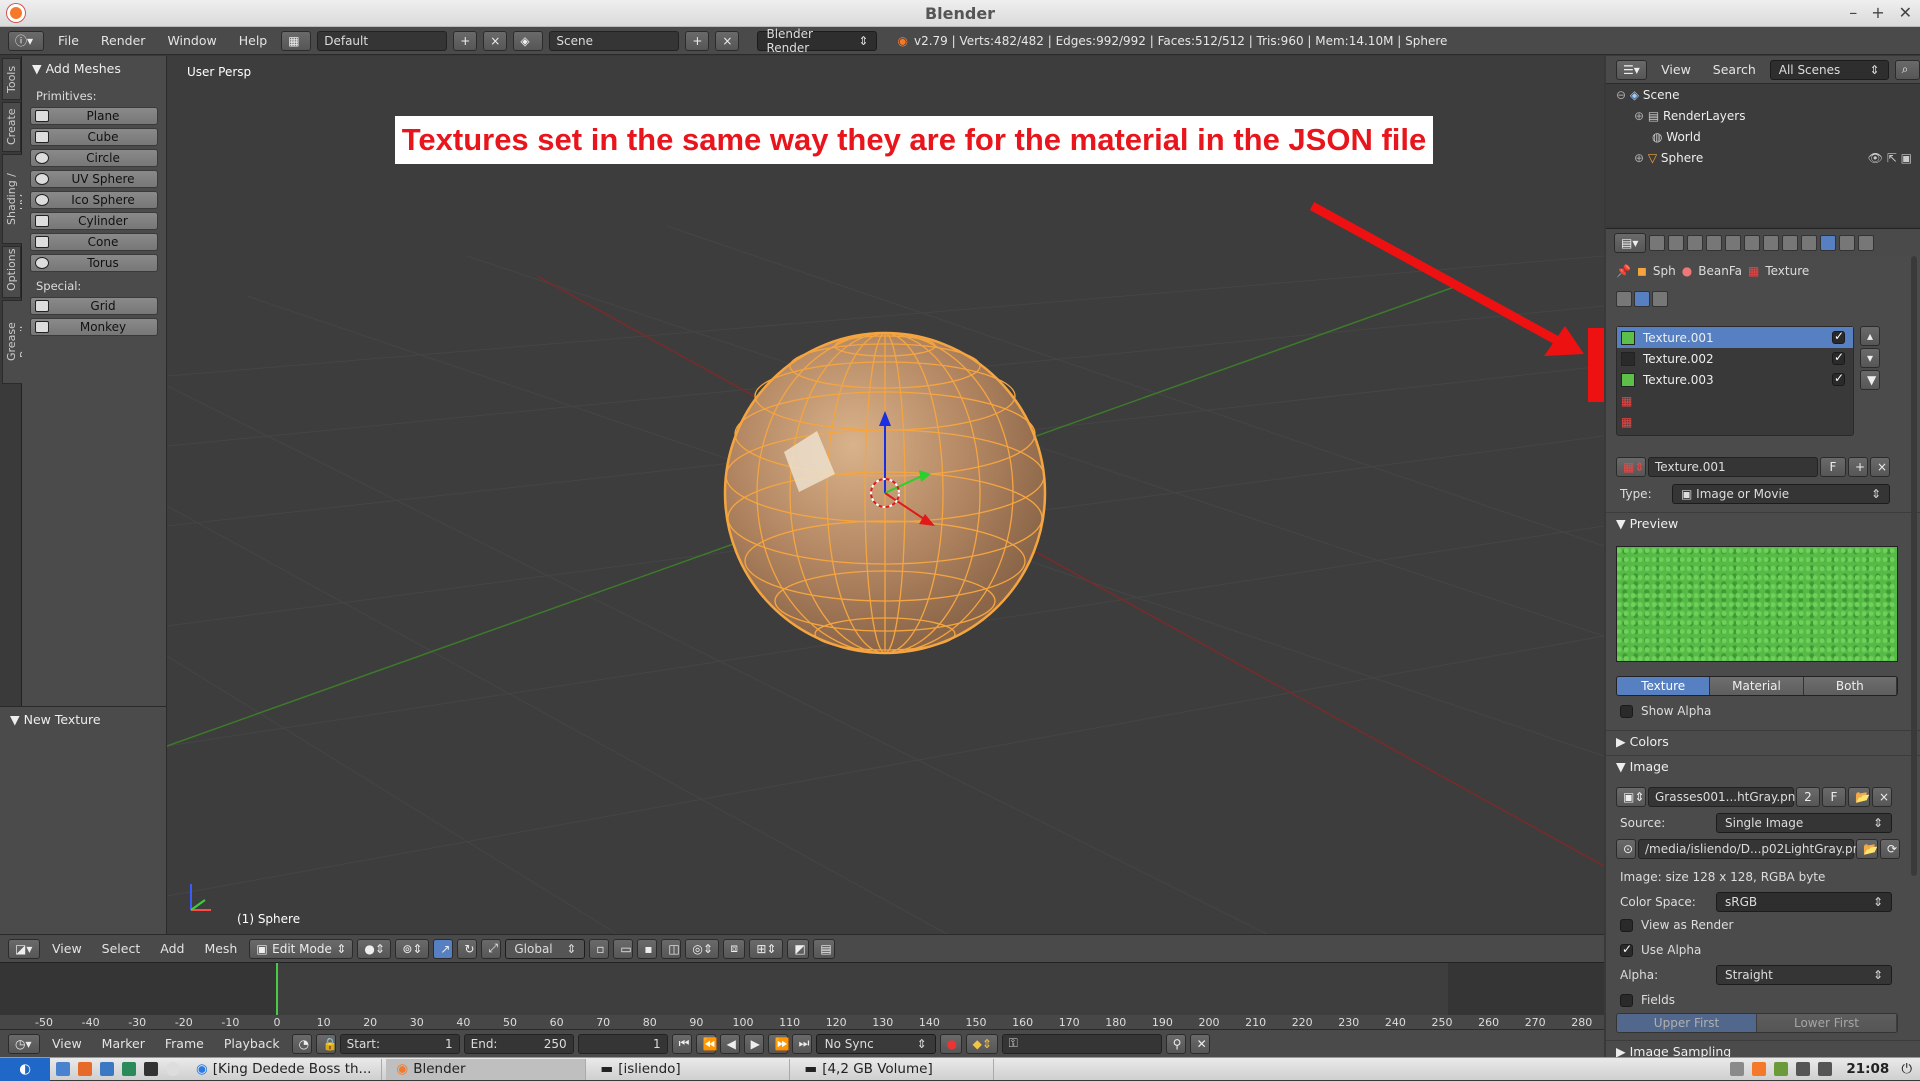 This screenshot has width=1920, height=1081. Describe the element at coordinates (1870, 358) in the screenshot. I see `move-slot-down-button: ▾` at that location.